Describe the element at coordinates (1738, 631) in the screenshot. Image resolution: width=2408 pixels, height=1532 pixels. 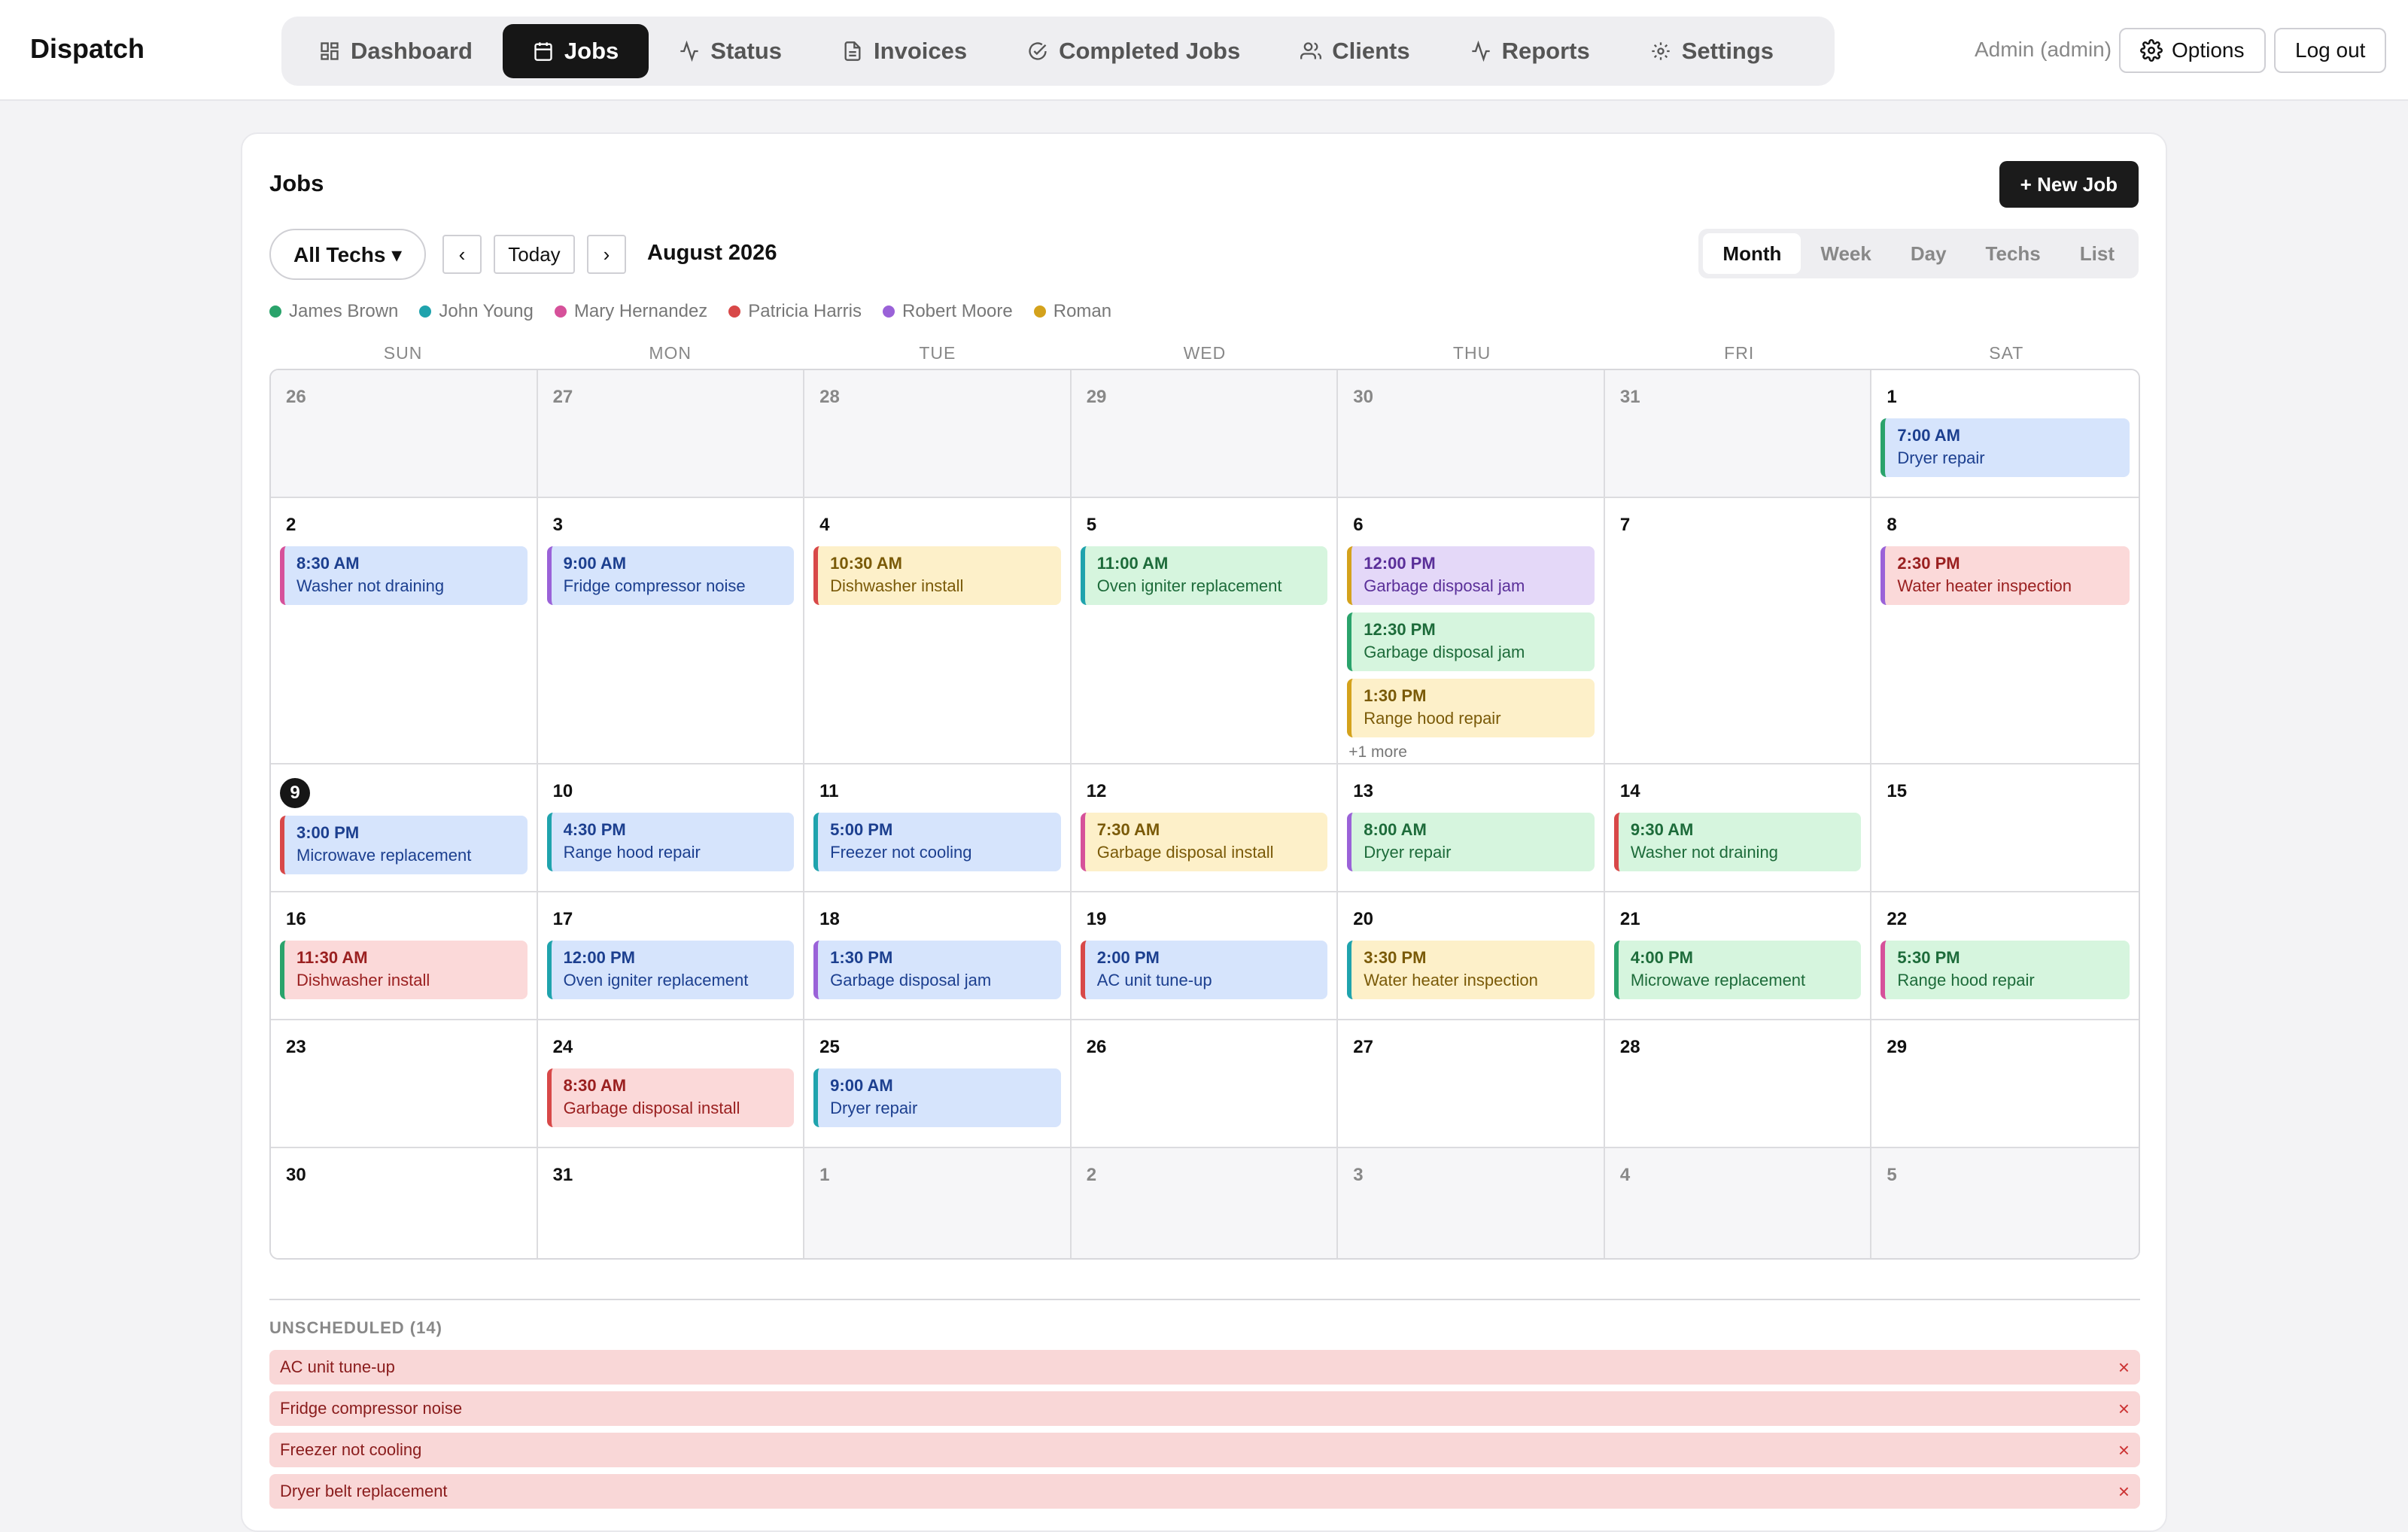
I see `day-cell: 7` at that location.